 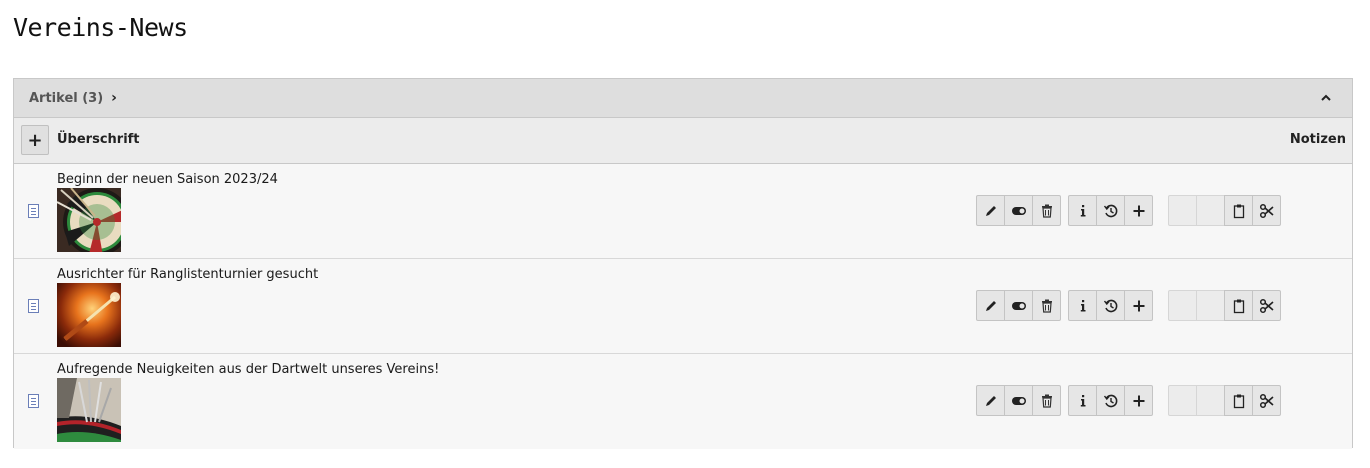 What do you see at coordinates (167, 179) in the screenshot?
I see `row-title: Beginn der neuen Saison 2023/24` at bounding box center [167, 179].